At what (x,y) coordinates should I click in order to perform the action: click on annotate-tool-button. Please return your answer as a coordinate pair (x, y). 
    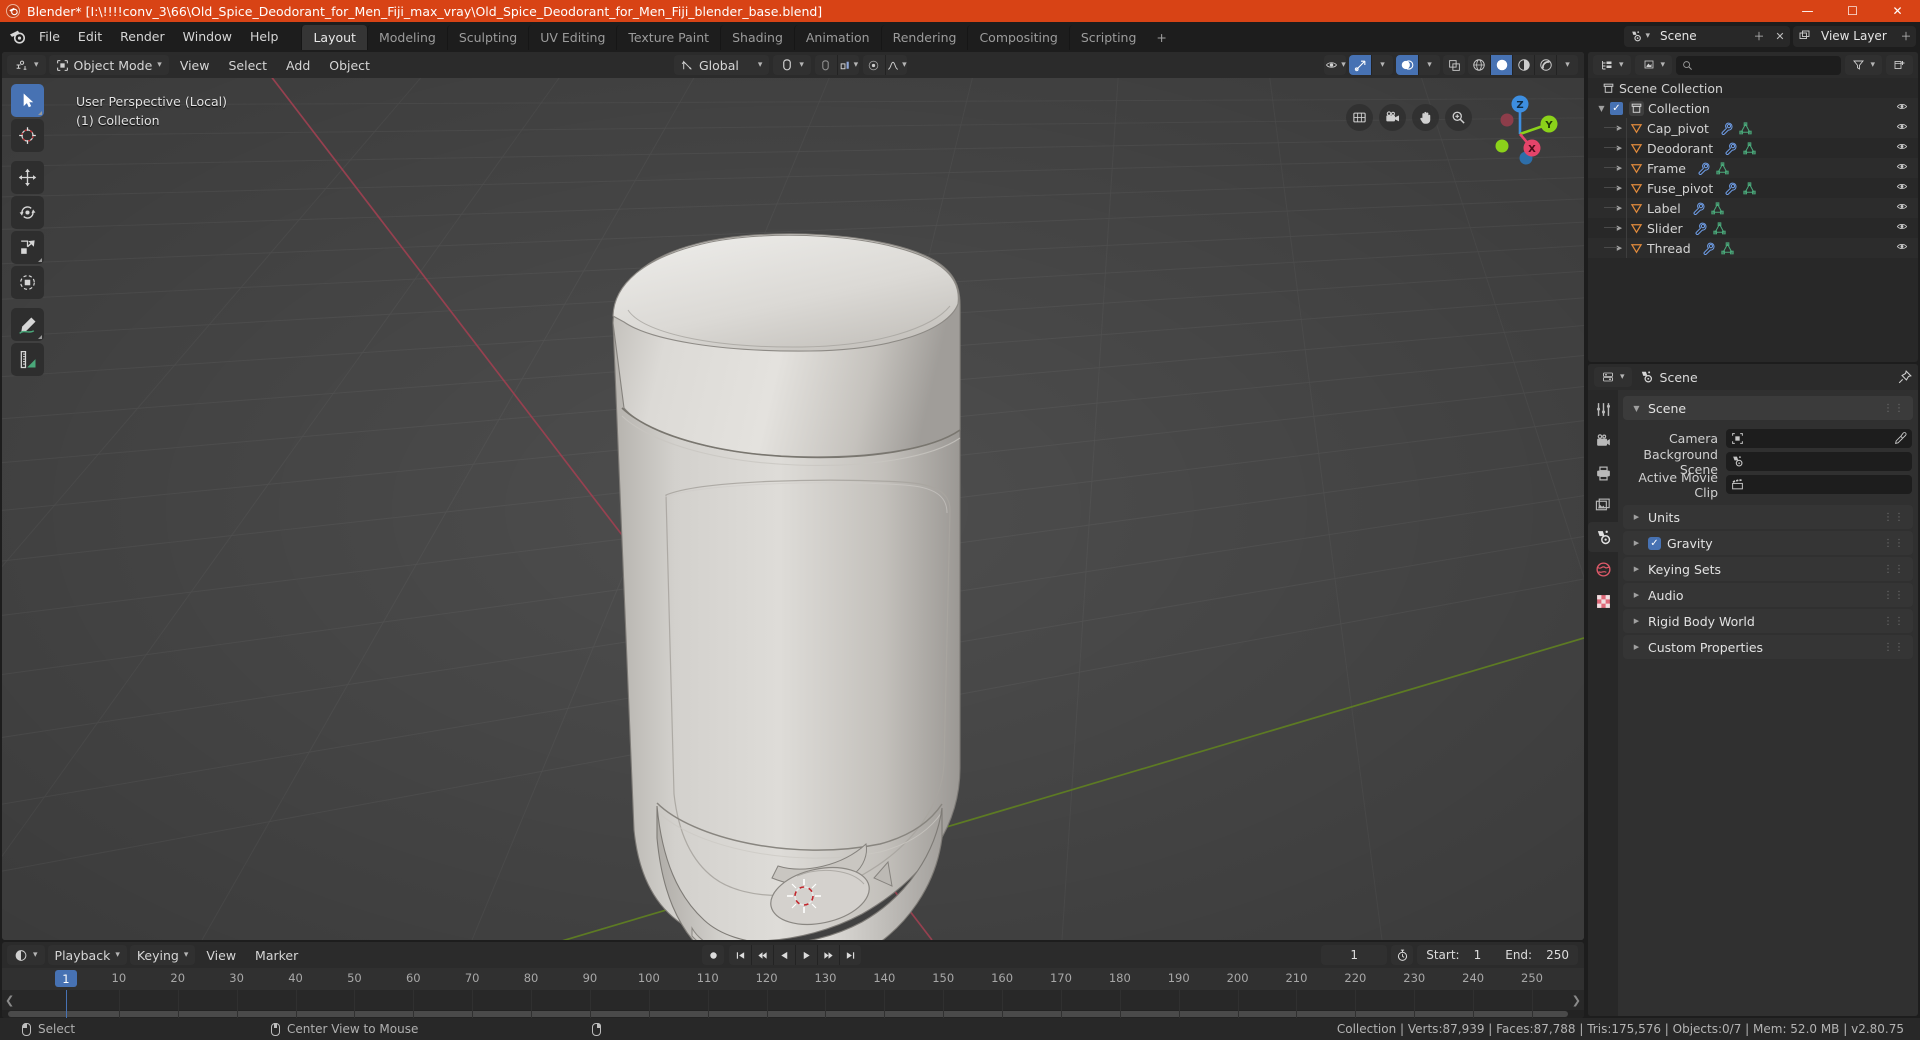
    Looking at the image, I should click on (27, 324).